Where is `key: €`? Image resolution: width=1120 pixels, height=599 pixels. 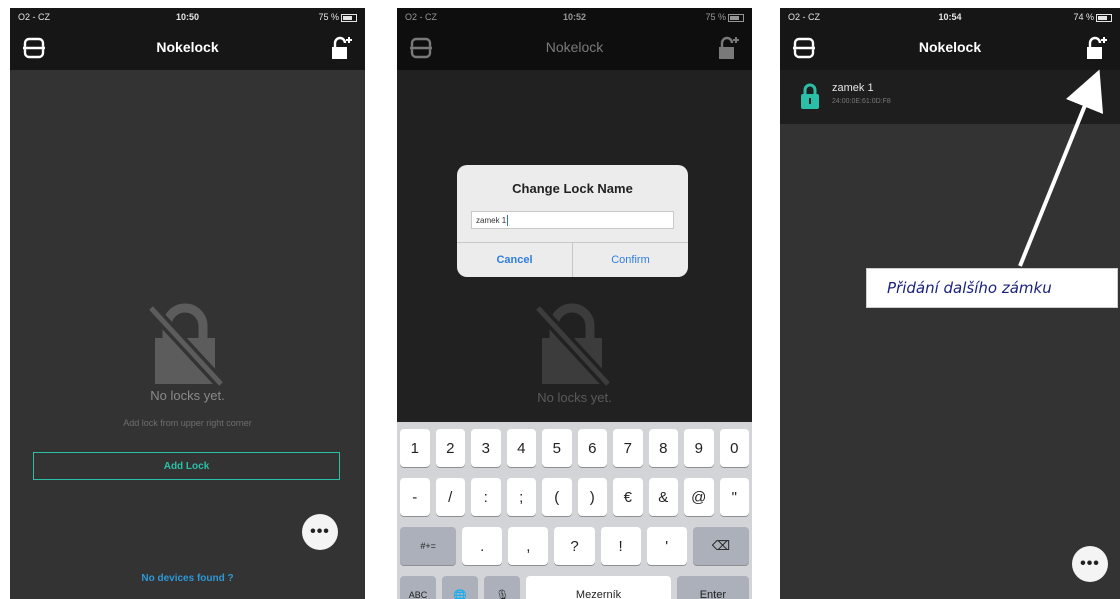 key: € is located at coordinates (628, 497).